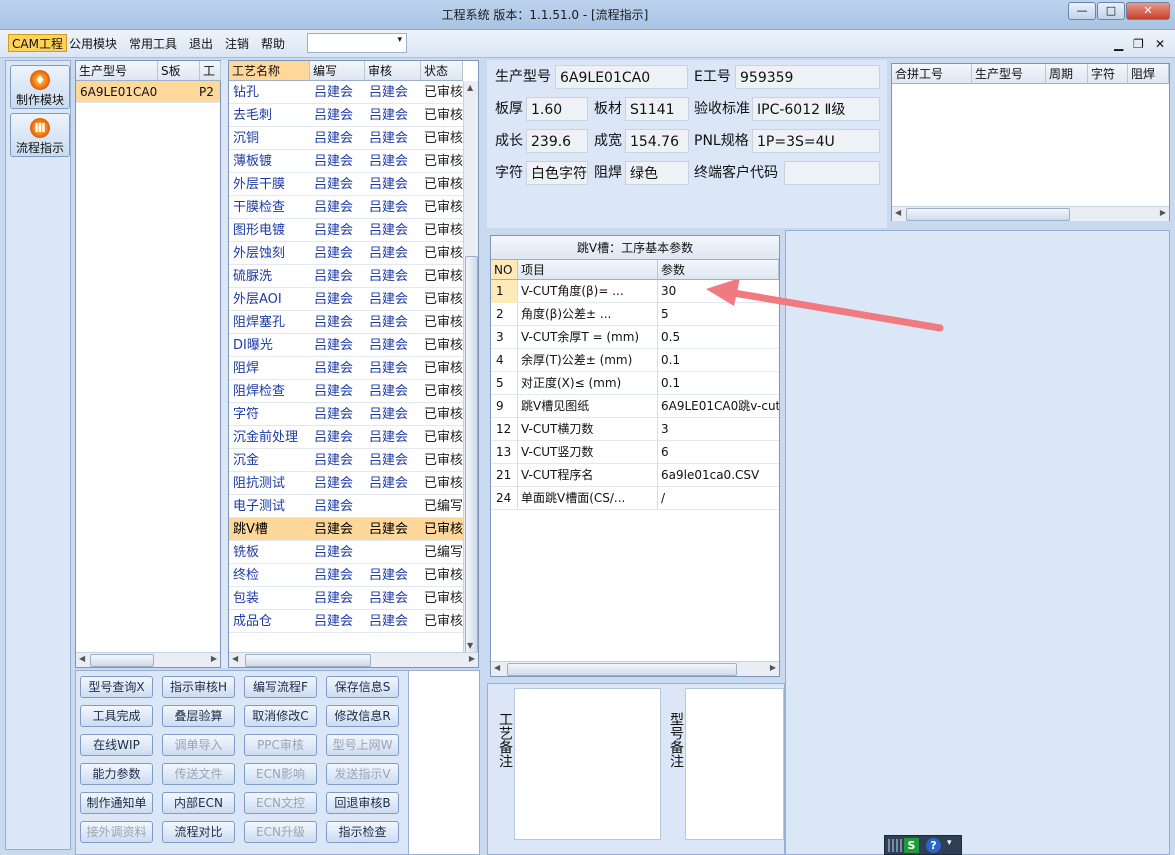 This screenshot has width=1175, height=855. Describe the element at coordinates (635, 406) in the screenshot. I see `param-row: 9 跳V槽见图纸 6A9LE01CA0跳v-cut` at that location.